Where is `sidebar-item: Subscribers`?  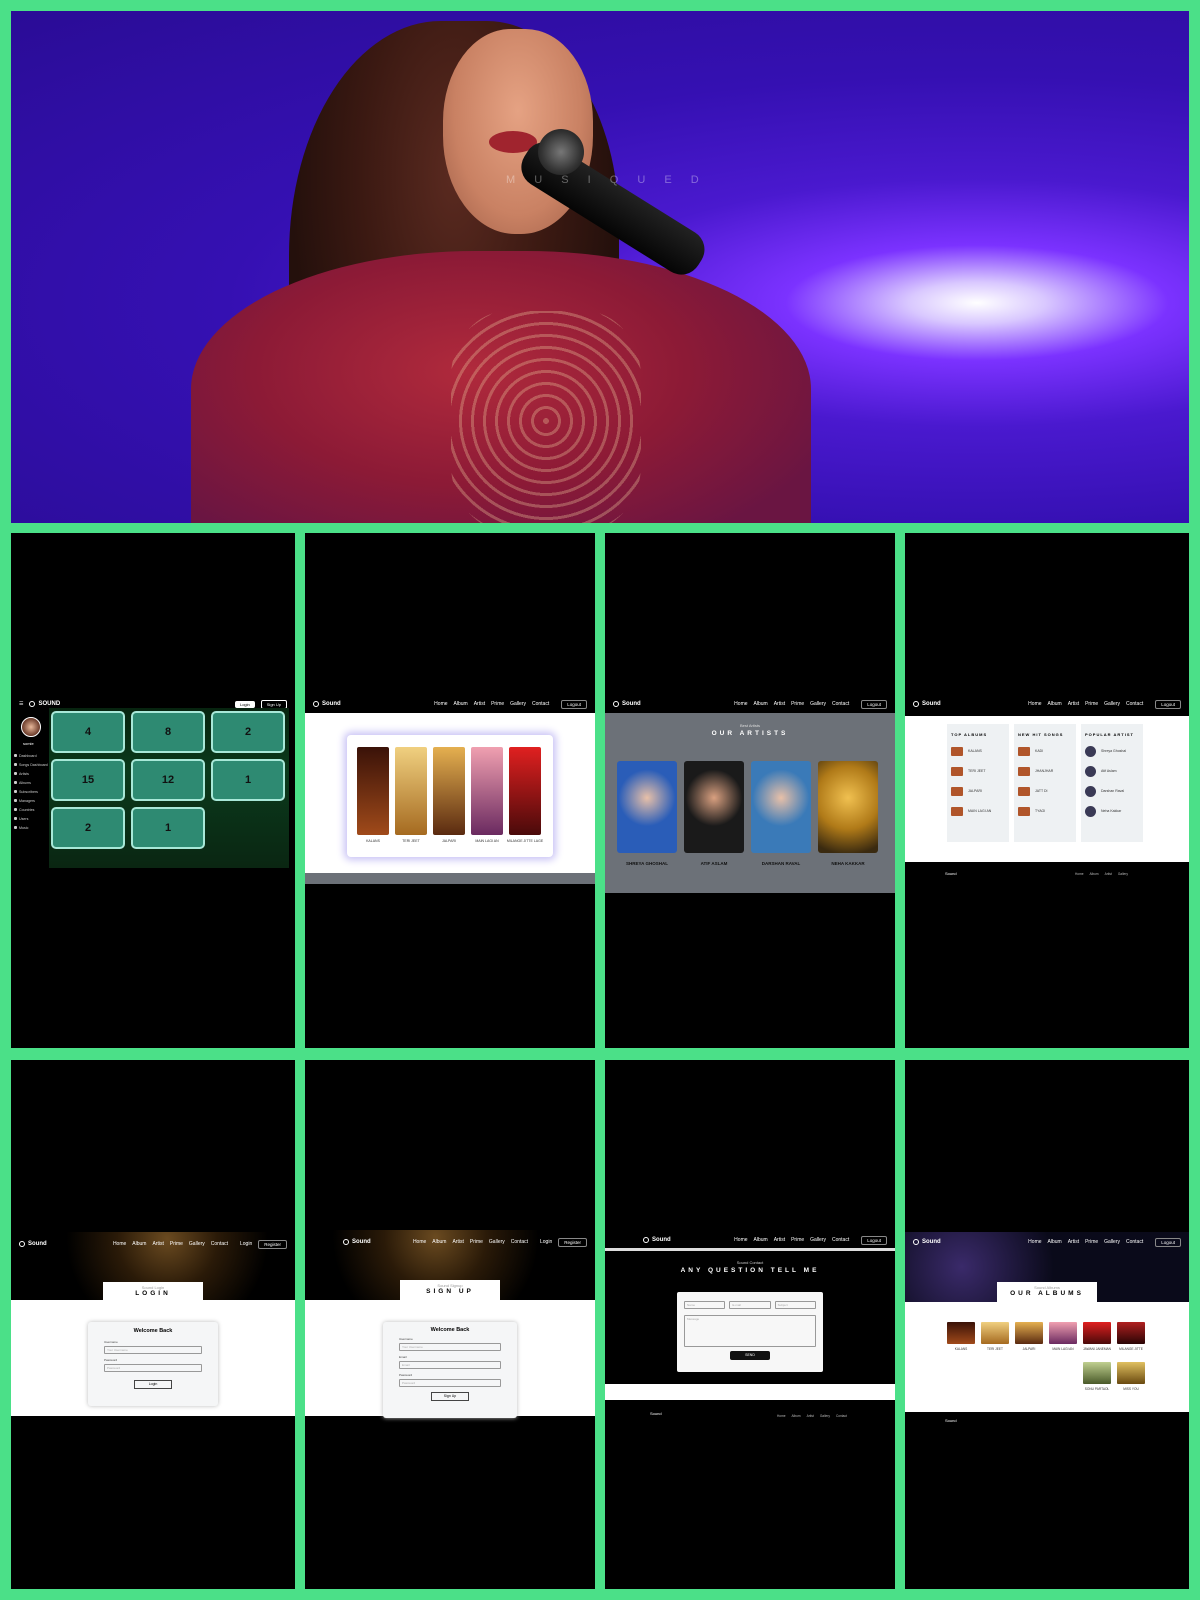
sidebar-item: Subscribers is located at coordinates (31, 791).